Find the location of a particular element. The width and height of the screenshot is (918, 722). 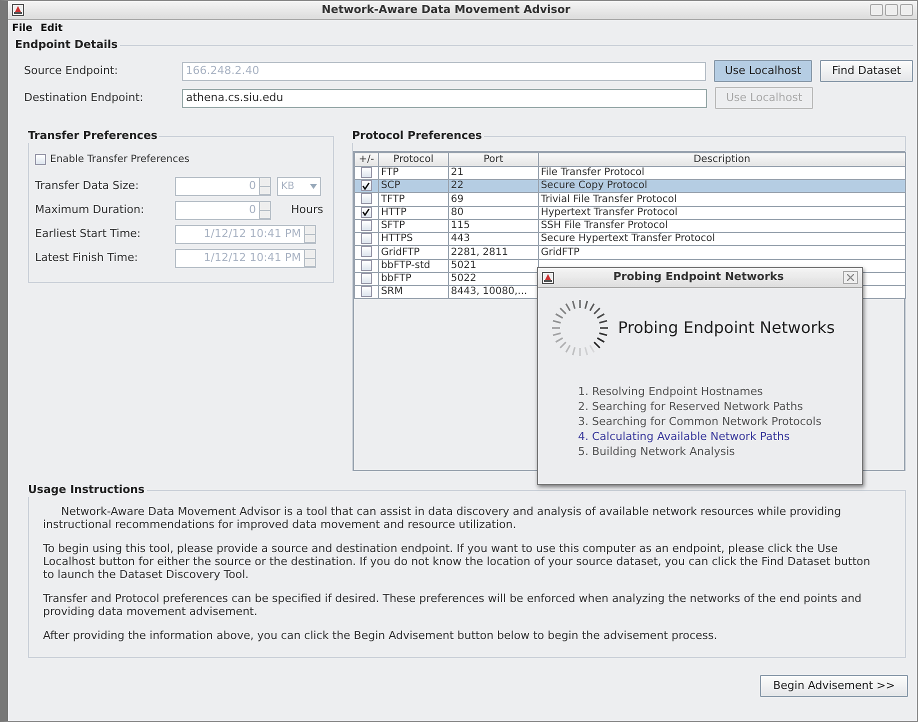

paragraph: To begin using this tool, please provide a source and destination endpoint. If you want to use this computer as an endpoint, please click the Use Localhost button for either the source or the destination. If you do not know the location of your source dataset, you can click the Find Dataset button to launch the Dataset Discovery Tool. is located at coordinates (457, 561).